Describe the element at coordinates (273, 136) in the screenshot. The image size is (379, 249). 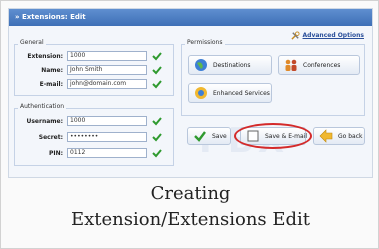
I see `highlight-ring` at that location.